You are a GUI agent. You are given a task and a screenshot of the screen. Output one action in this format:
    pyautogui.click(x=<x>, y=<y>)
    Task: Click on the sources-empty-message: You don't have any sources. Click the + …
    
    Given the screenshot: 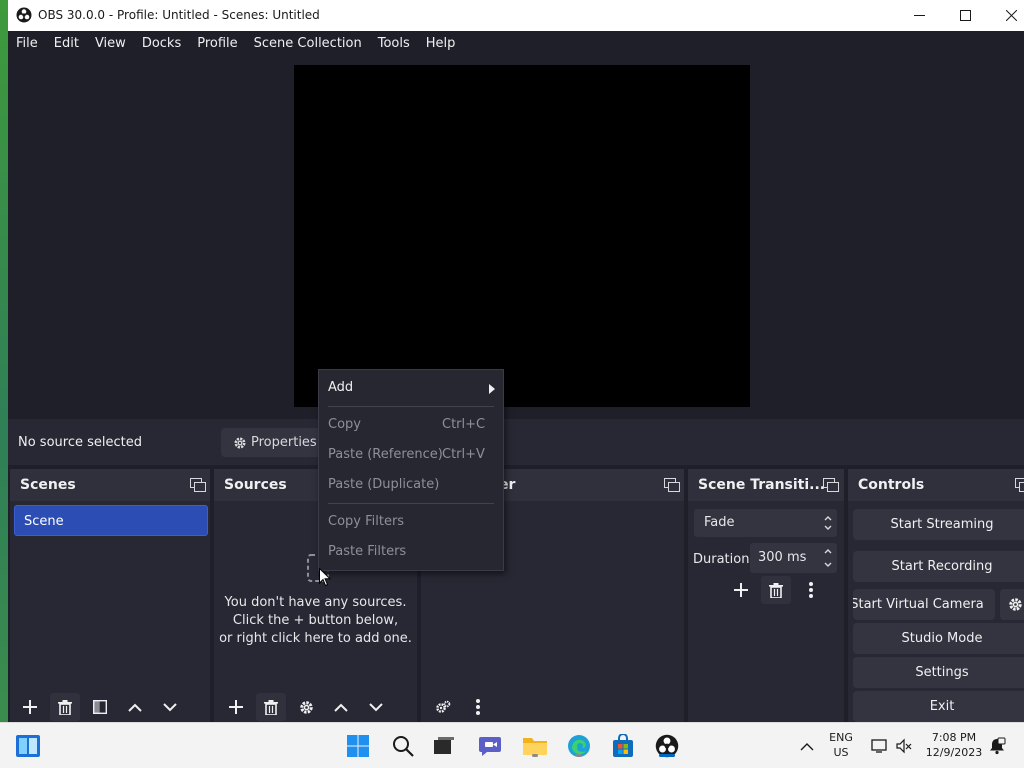 What is the action you would take?
    pyautogui.click(x=315, y=621)
    